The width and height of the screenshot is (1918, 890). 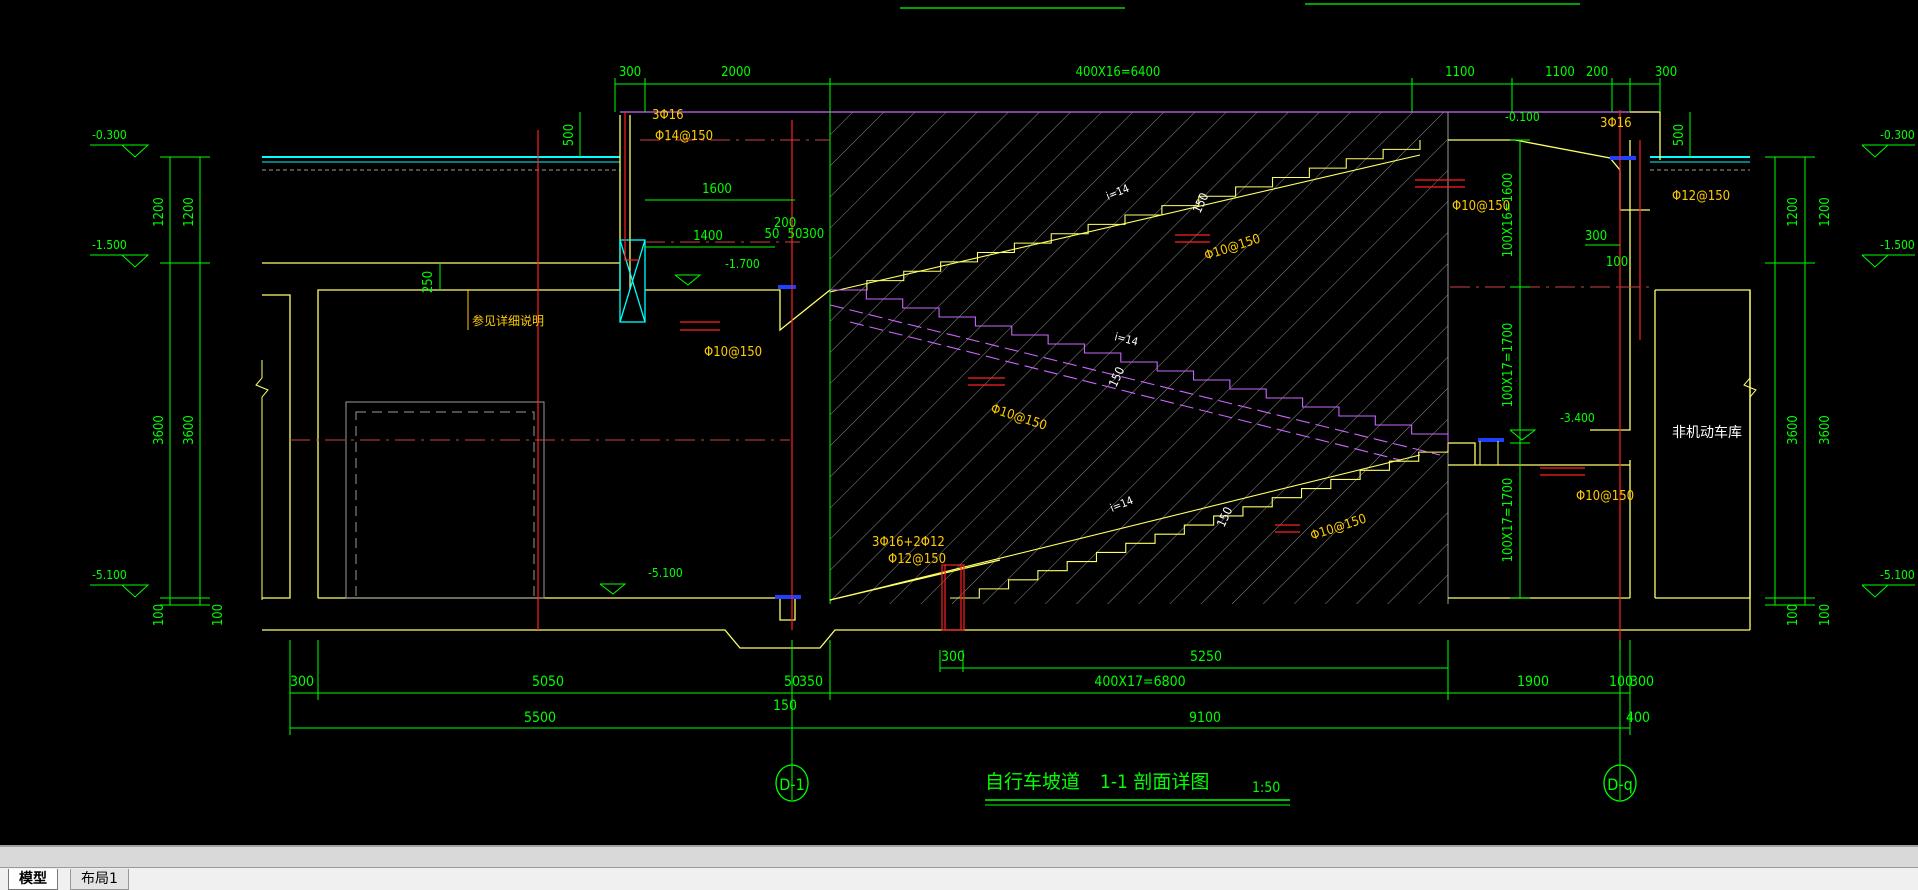 I want to click on layout-tab-bar: 模型 布局1, so click(x=959, y=867).